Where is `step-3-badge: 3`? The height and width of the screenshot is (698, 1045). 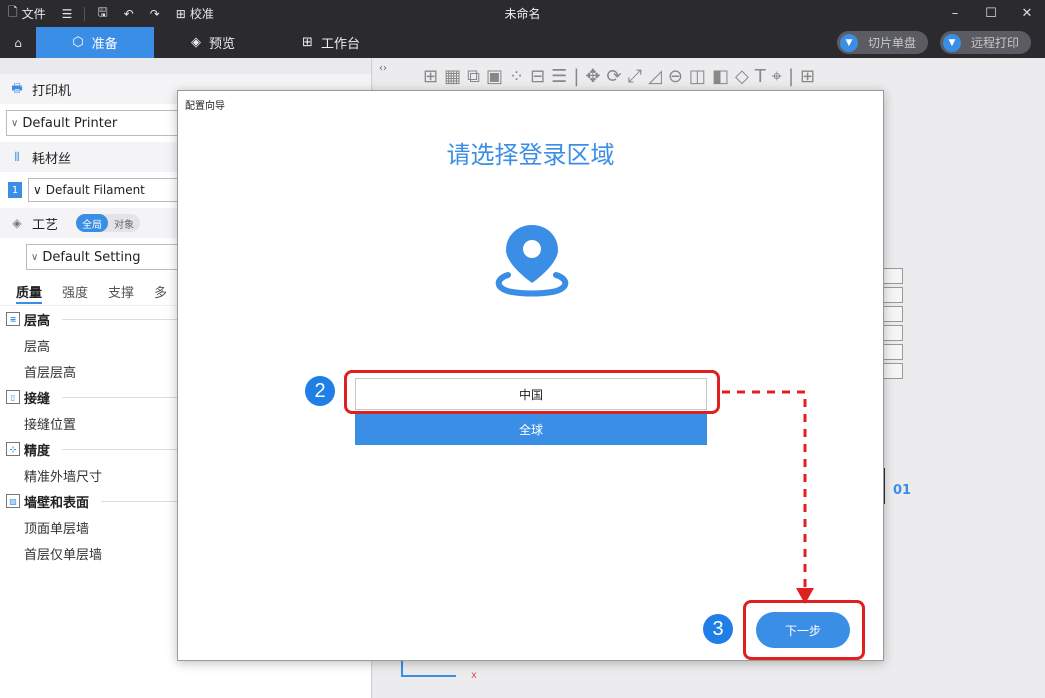 step-3-badge: 3 is located at coordinates (718, 629).